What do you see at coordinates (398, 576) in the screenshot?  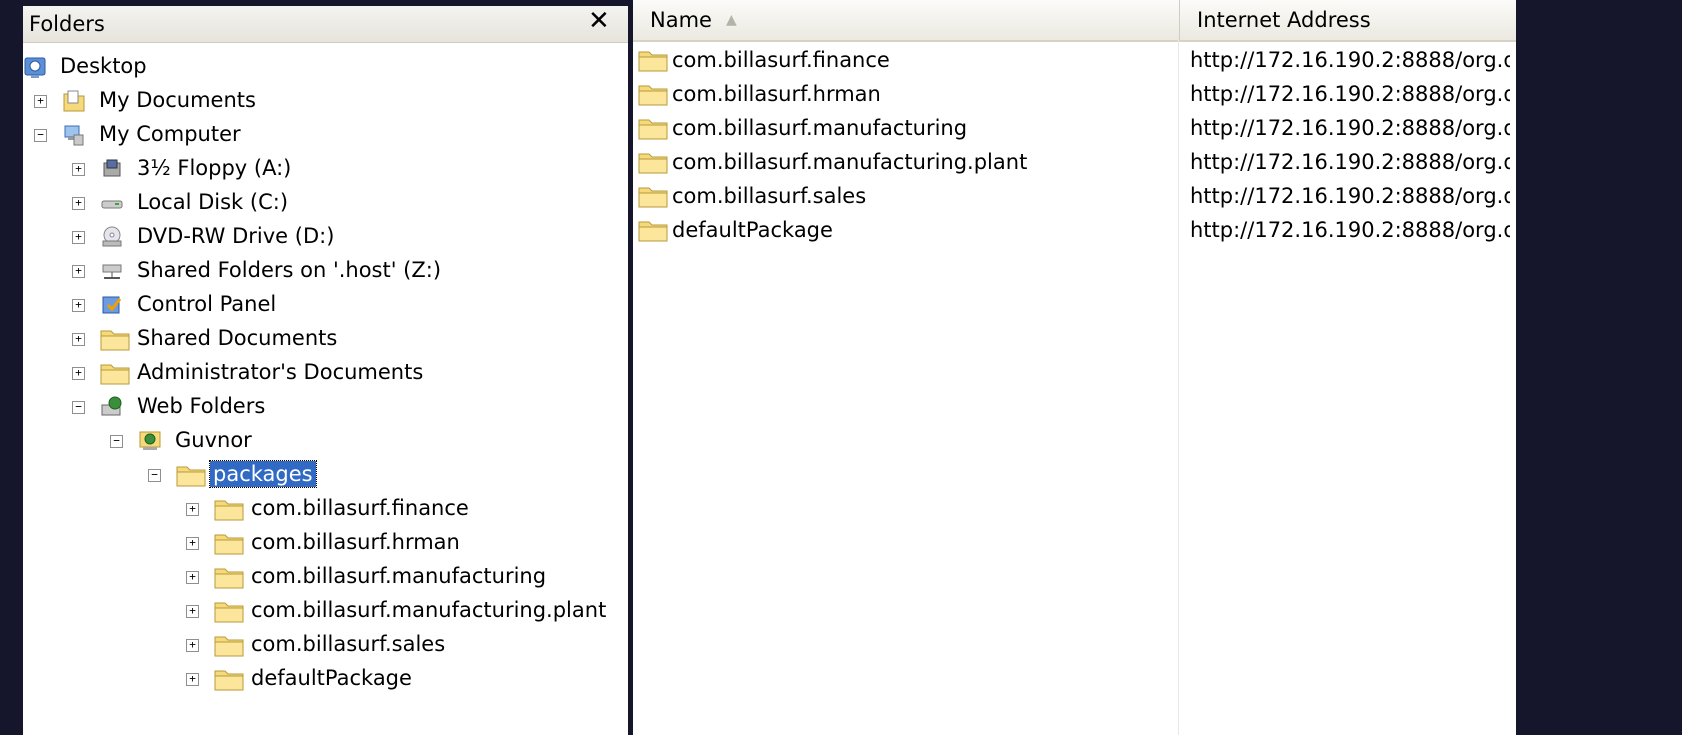 I see `tree-item-label: com.billasurf.manufacturing` at bounding box center [398, 576].